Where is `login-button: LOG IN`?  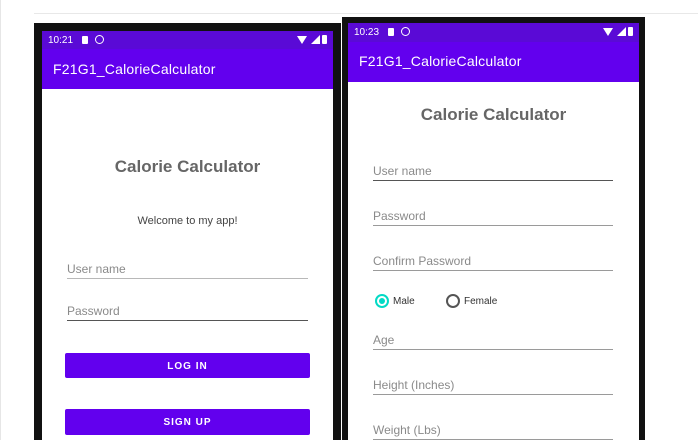 login-button: LOG IN is located at coordinates (187, 365).